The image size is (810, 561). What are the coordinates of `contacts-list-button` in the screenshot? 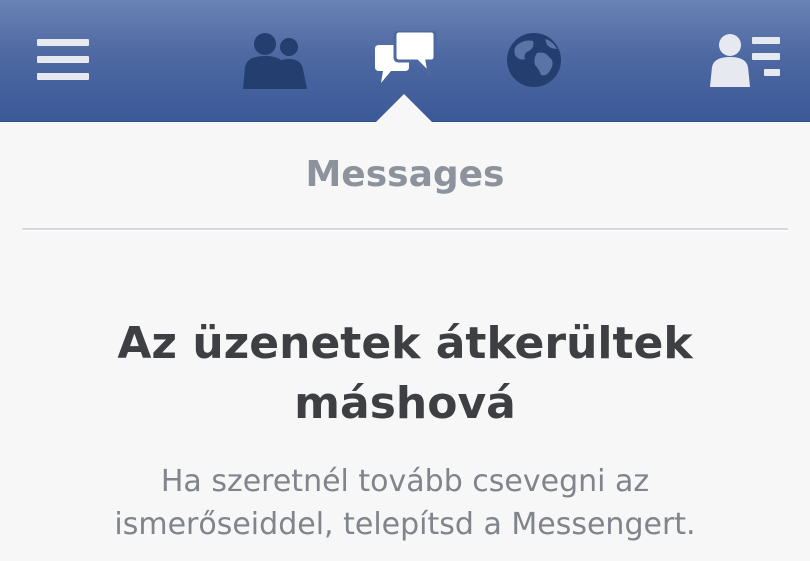 It's located at (746, 60).